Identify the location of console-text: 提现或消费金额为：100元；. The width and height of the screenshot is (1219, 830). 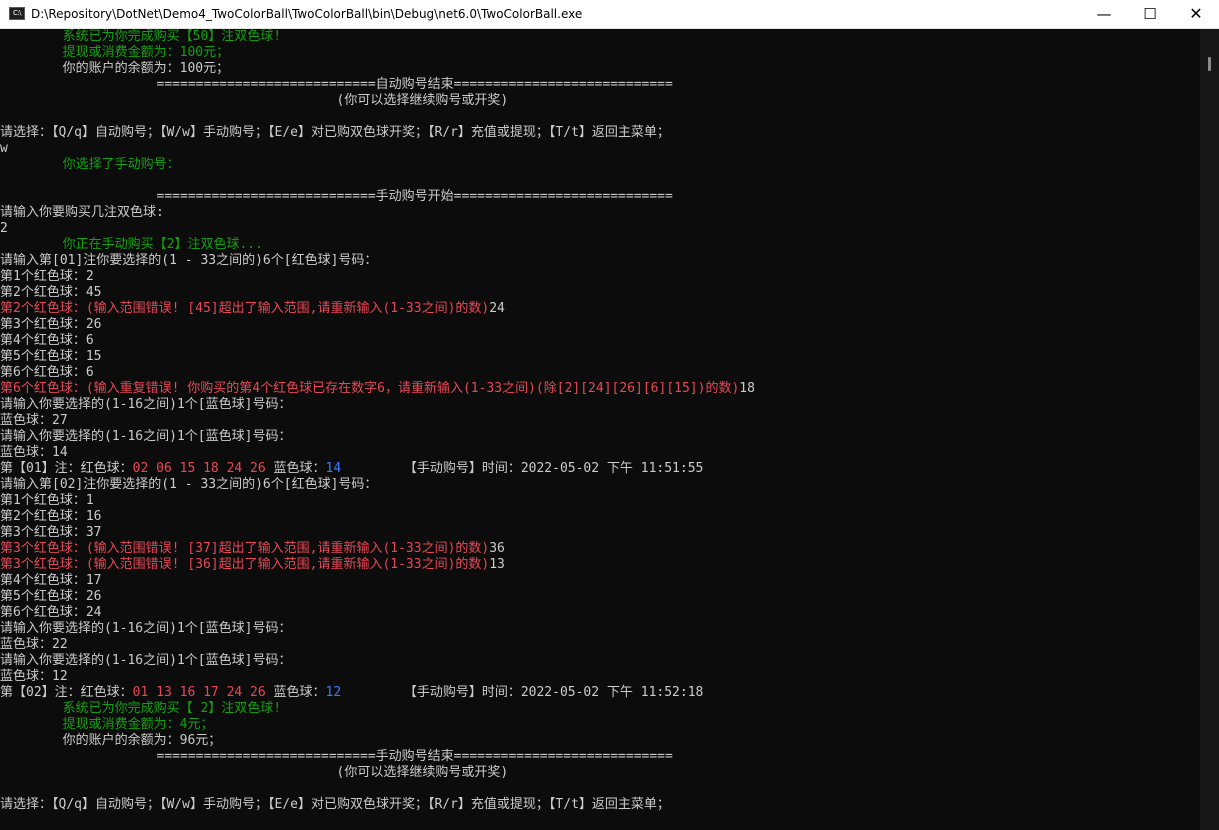
(115, 52).